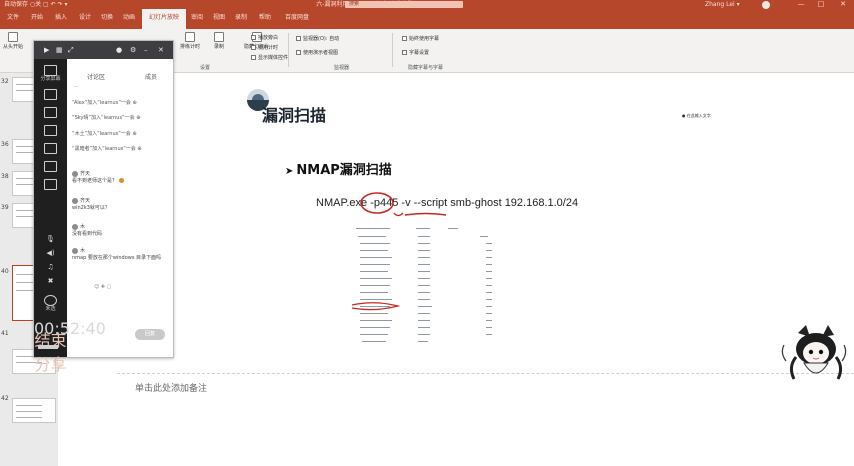  Describe the element at coordinates (150, 334) in the screenshot. I see `reply-button: 回复` at that location.